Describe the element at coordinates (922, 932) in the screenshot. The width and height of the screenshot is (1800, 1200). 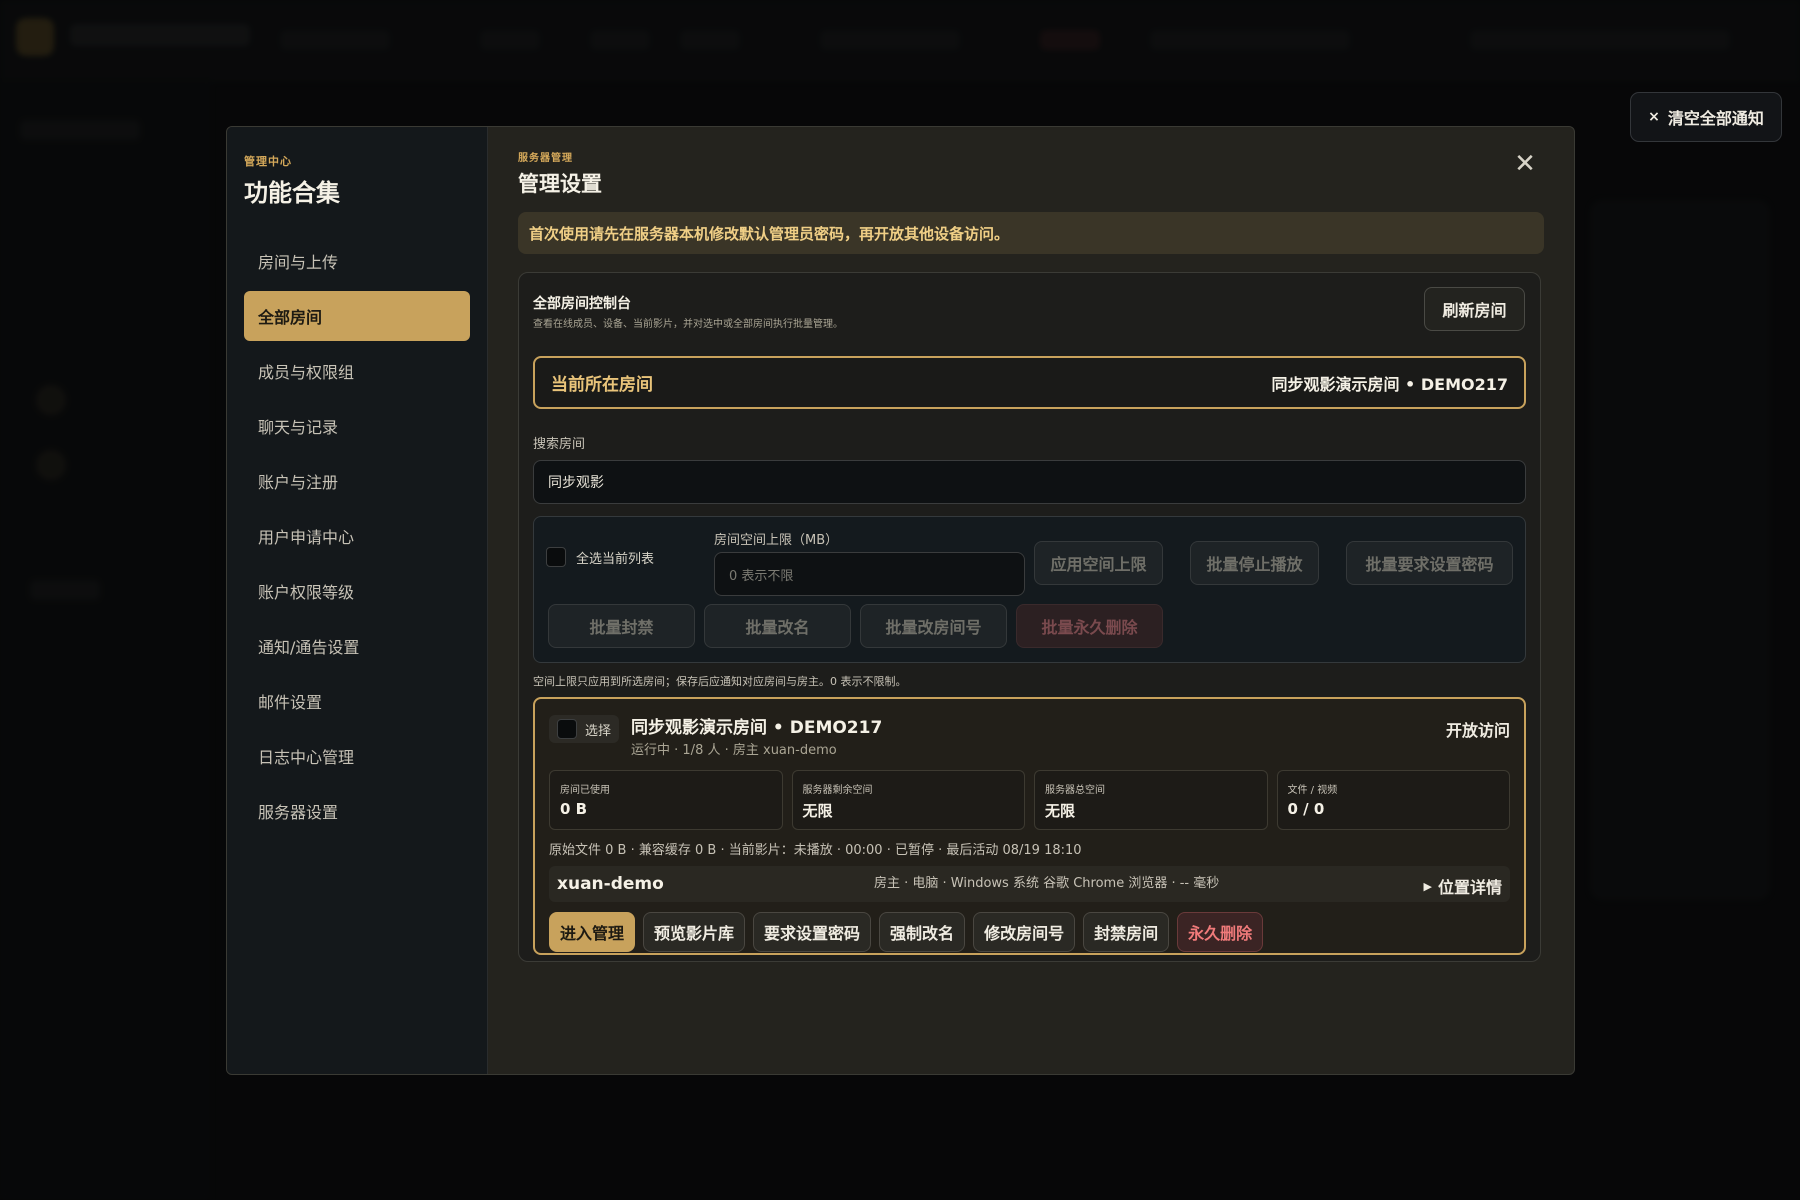
I see `force-rename-button: 强制改名` at that location.